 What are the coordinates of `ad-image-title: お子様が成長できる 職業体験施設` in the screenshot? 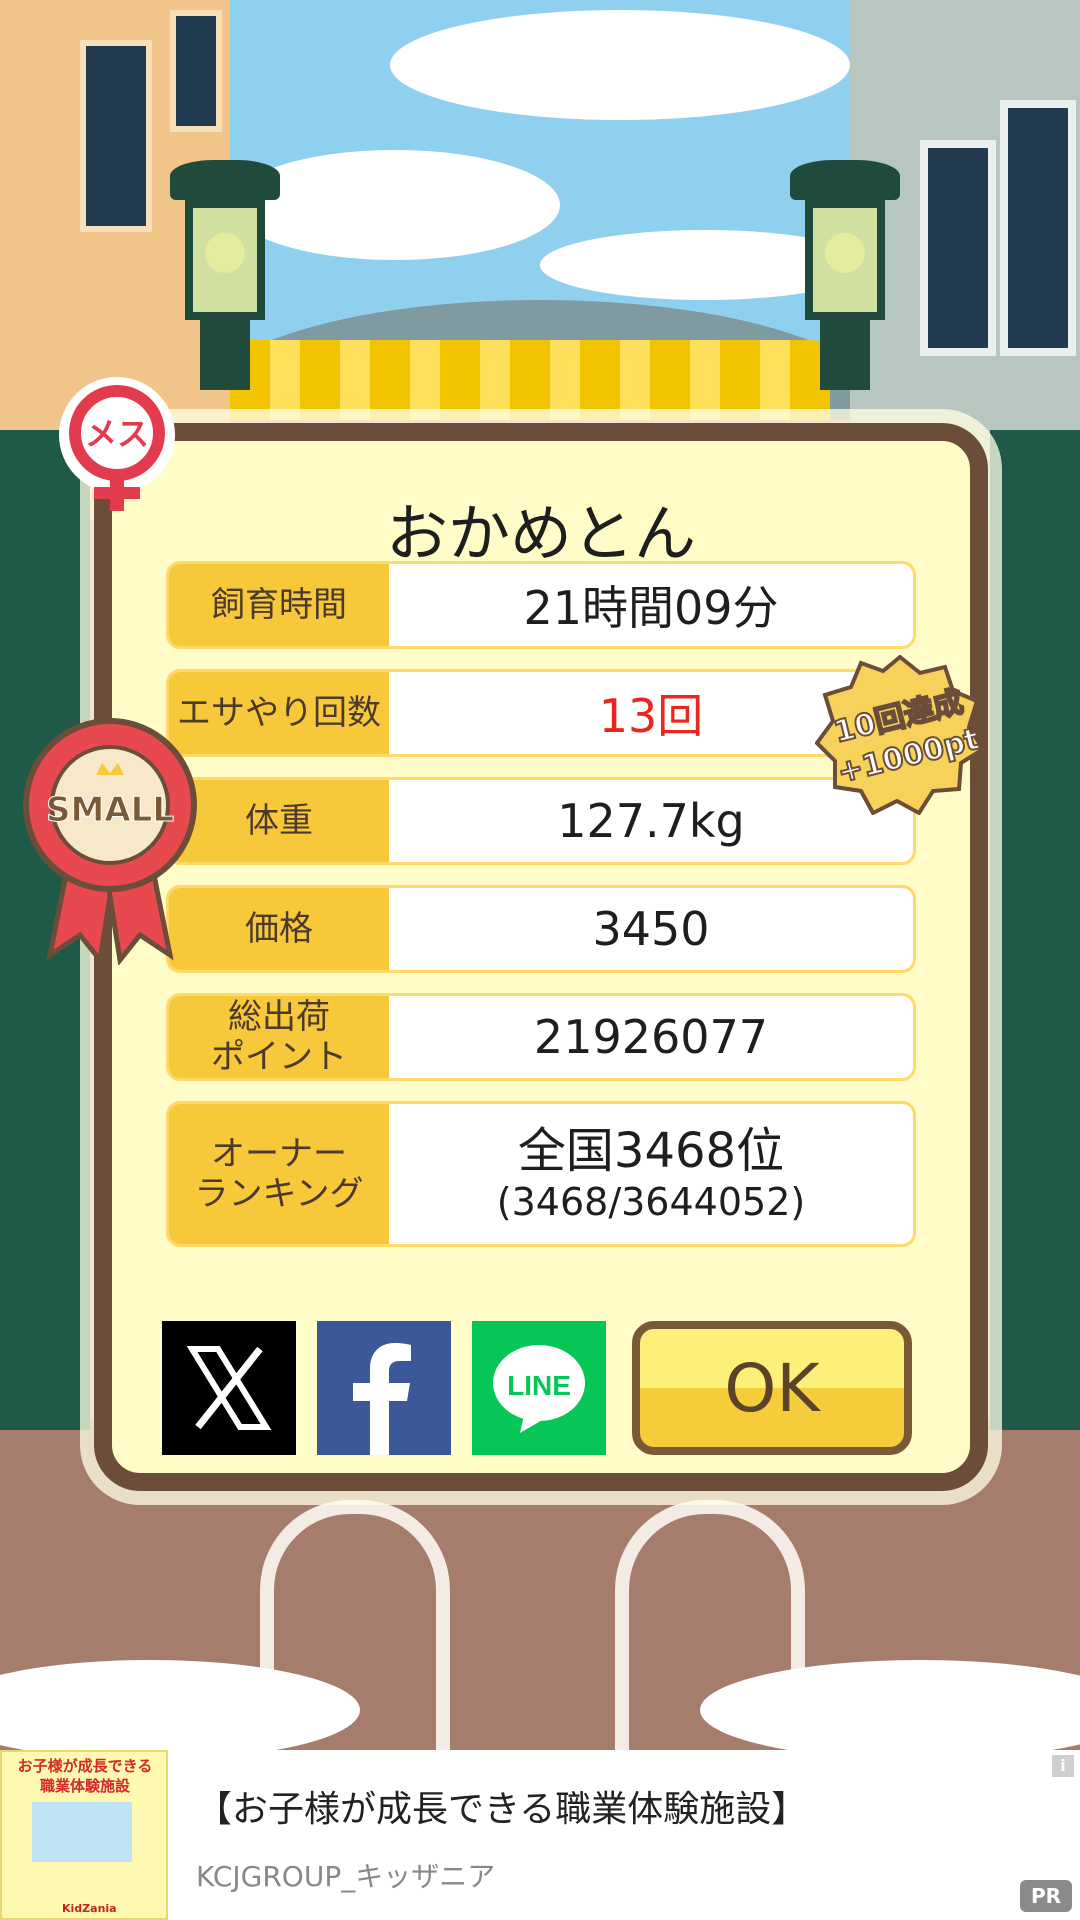 It's located at (85, 1776).